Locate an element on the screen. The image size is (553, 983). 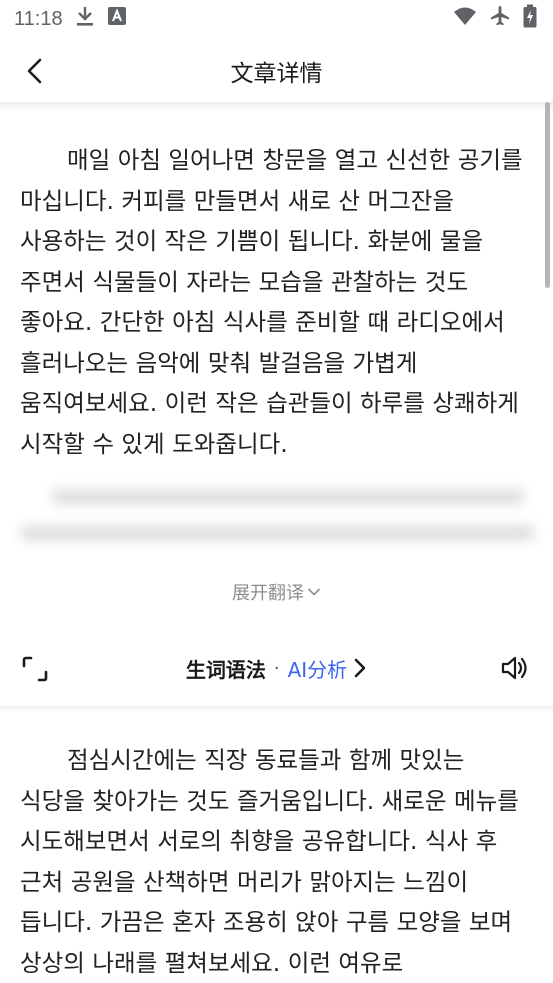
translation-blurred-preview is located at coordinates (277, 526).